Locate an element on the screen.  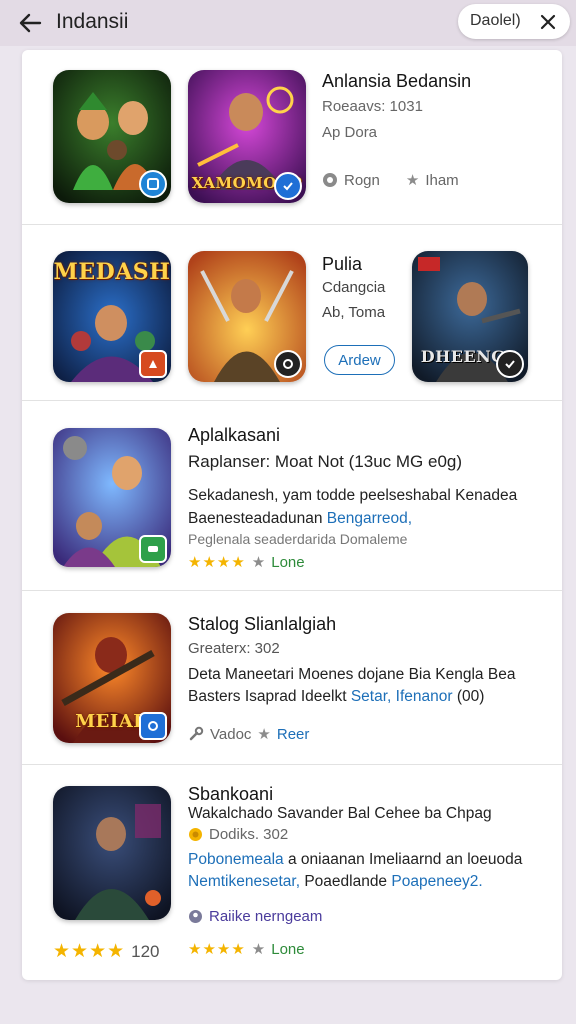
app-reviews-text: Greaterx: 302 is located at coordinates (234, 648).